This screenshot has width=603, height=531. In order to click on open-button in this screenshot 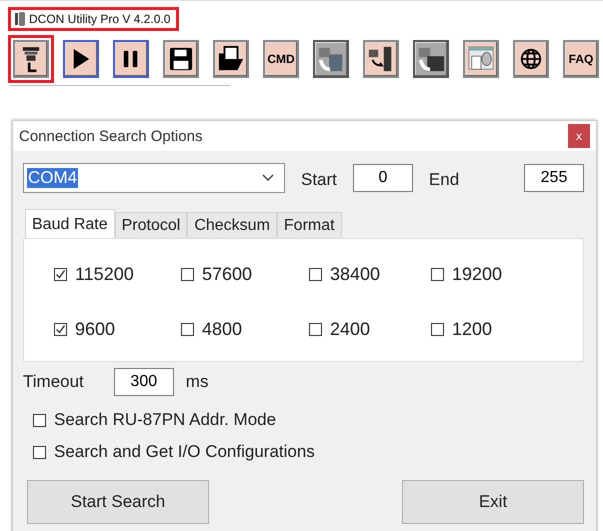, I will do `click(231, 59)`.